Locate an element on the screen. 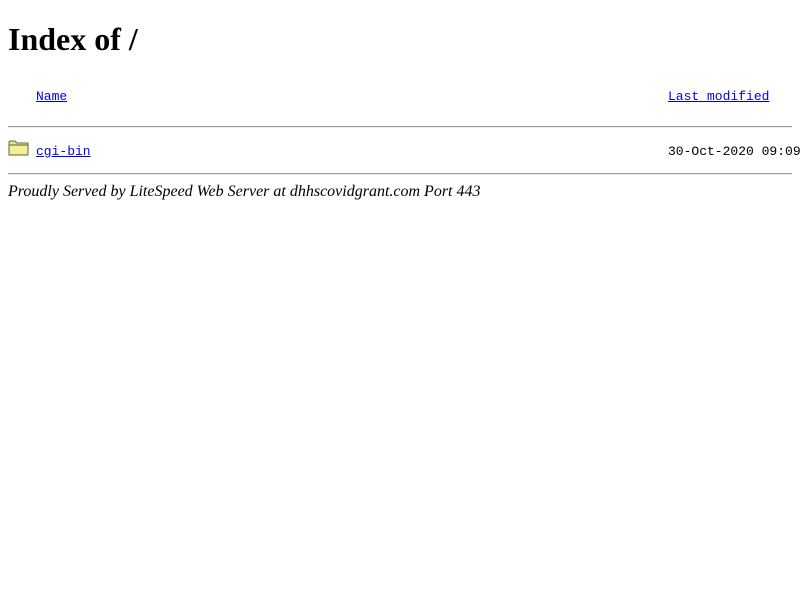 The width and height of the screenshot is (800, 600). column-header-last-modified-link: Last modified is located at coordinates (718, 97).